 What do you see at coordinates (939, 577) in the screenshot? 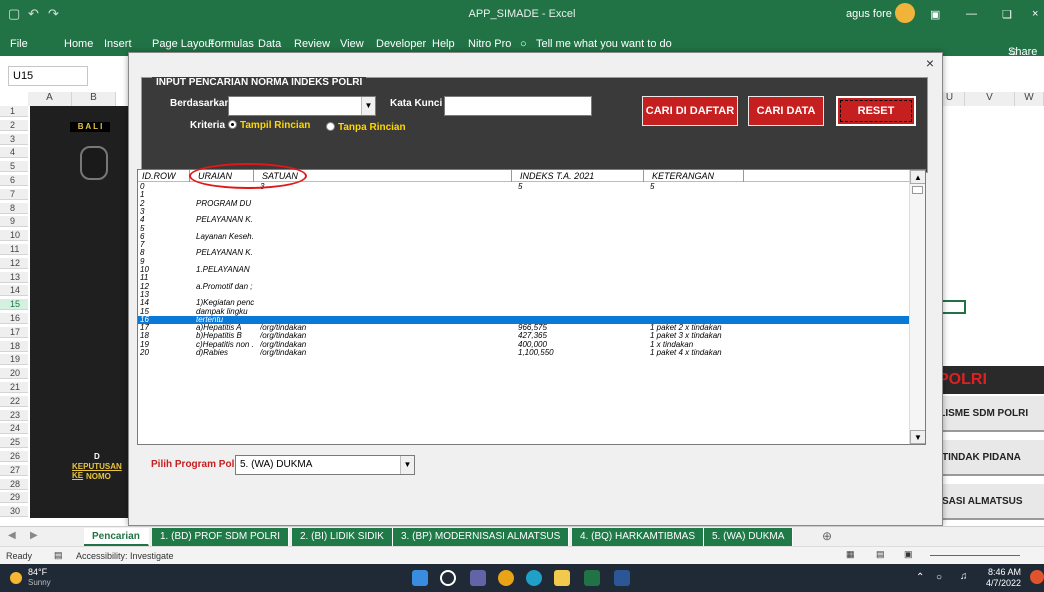
I see `network-icon: ○` at bounding box center [939, 577].